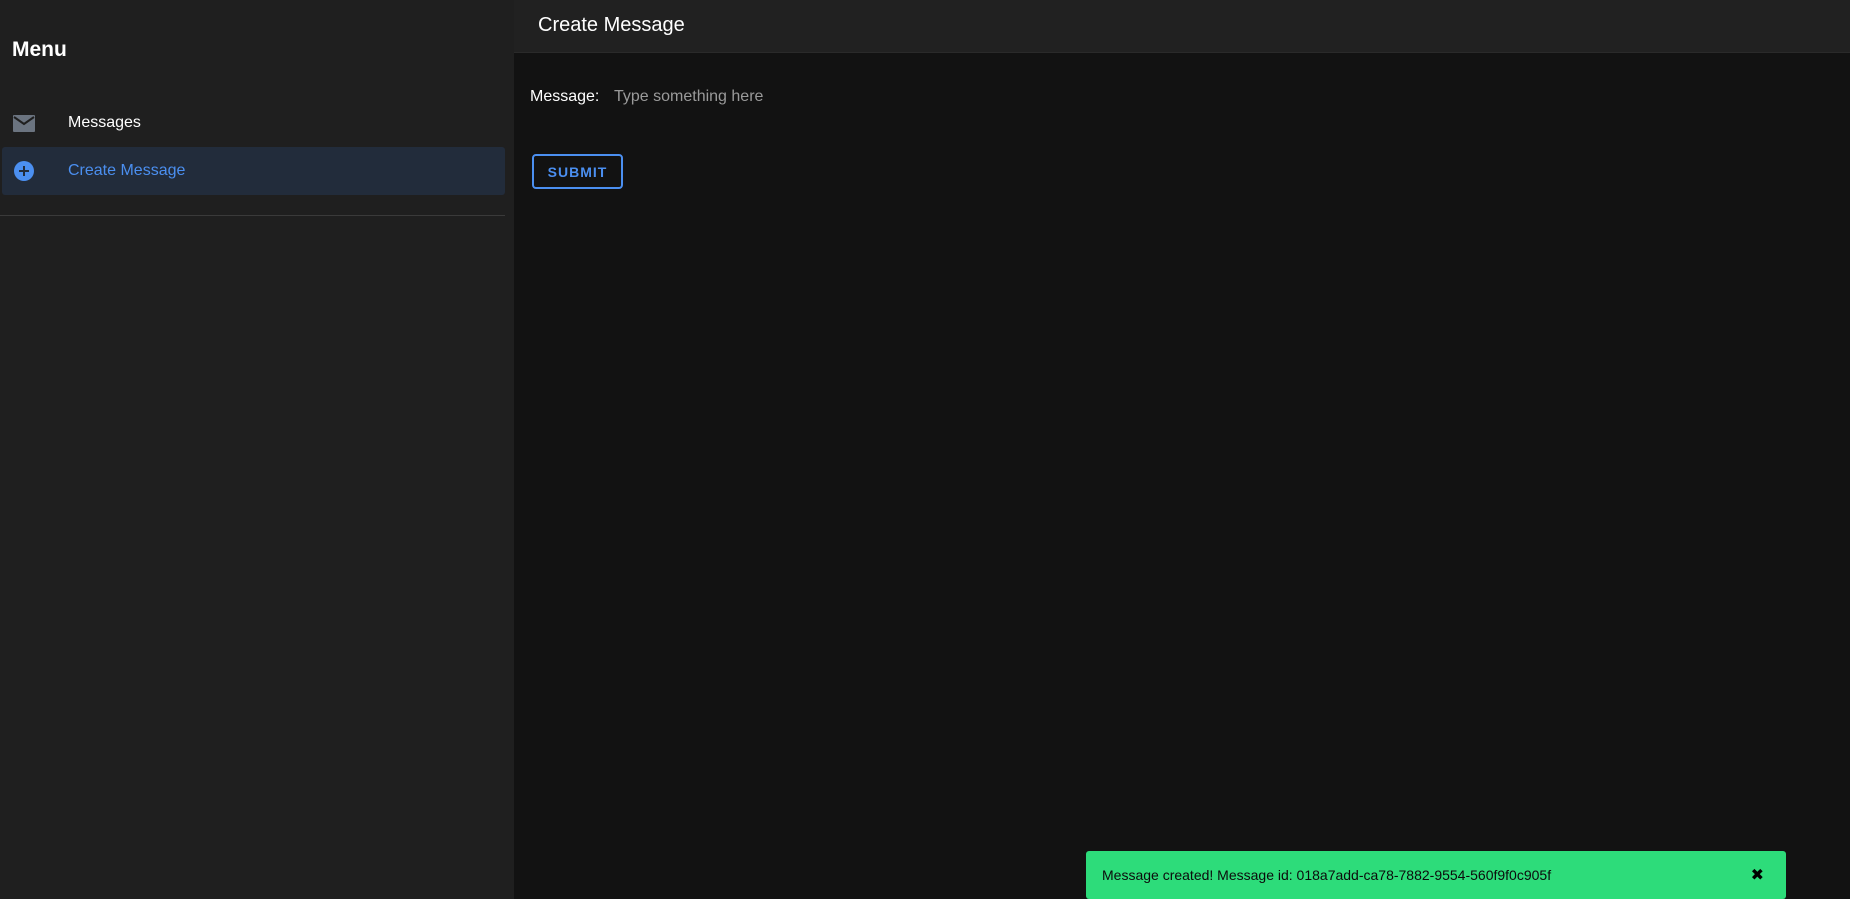  Describe the element at coordinates (611, 25) in the screenshot. I see `page-title: Create Message` at that location.